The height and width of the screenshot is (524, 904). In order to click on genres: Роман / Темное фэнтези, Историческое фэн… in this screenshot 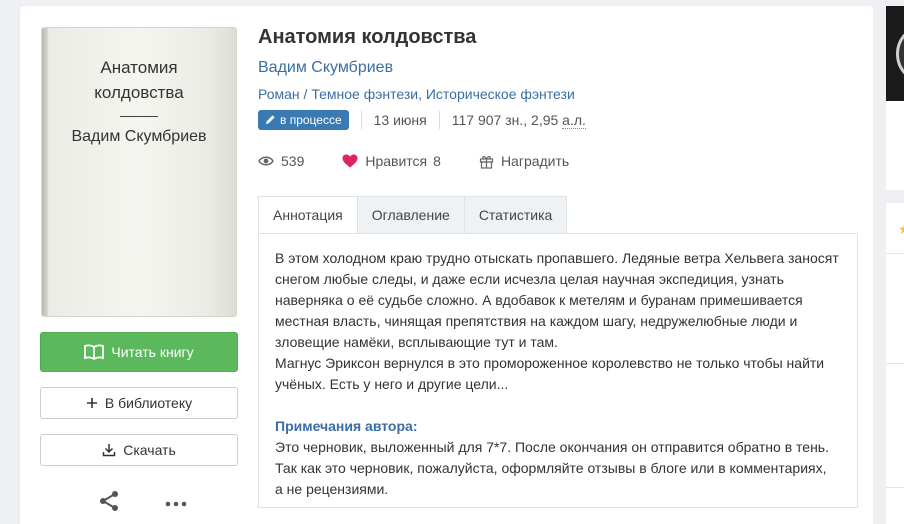, I will do `click(416, 94)`.